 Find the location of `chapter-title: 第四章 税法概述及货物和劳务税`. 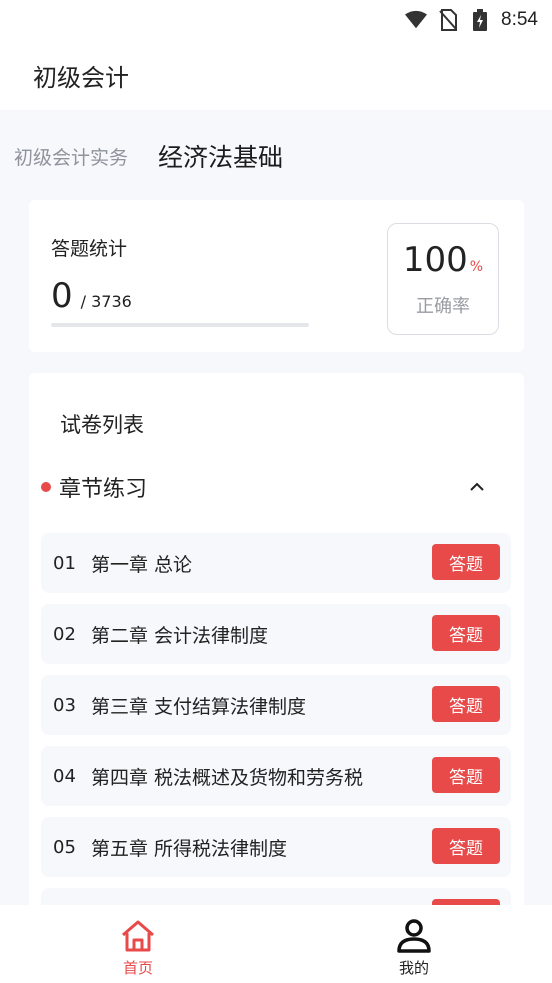

chapter-title: 第四章 税法概述及货物和劳务税 is located at coordinates (227, 777).